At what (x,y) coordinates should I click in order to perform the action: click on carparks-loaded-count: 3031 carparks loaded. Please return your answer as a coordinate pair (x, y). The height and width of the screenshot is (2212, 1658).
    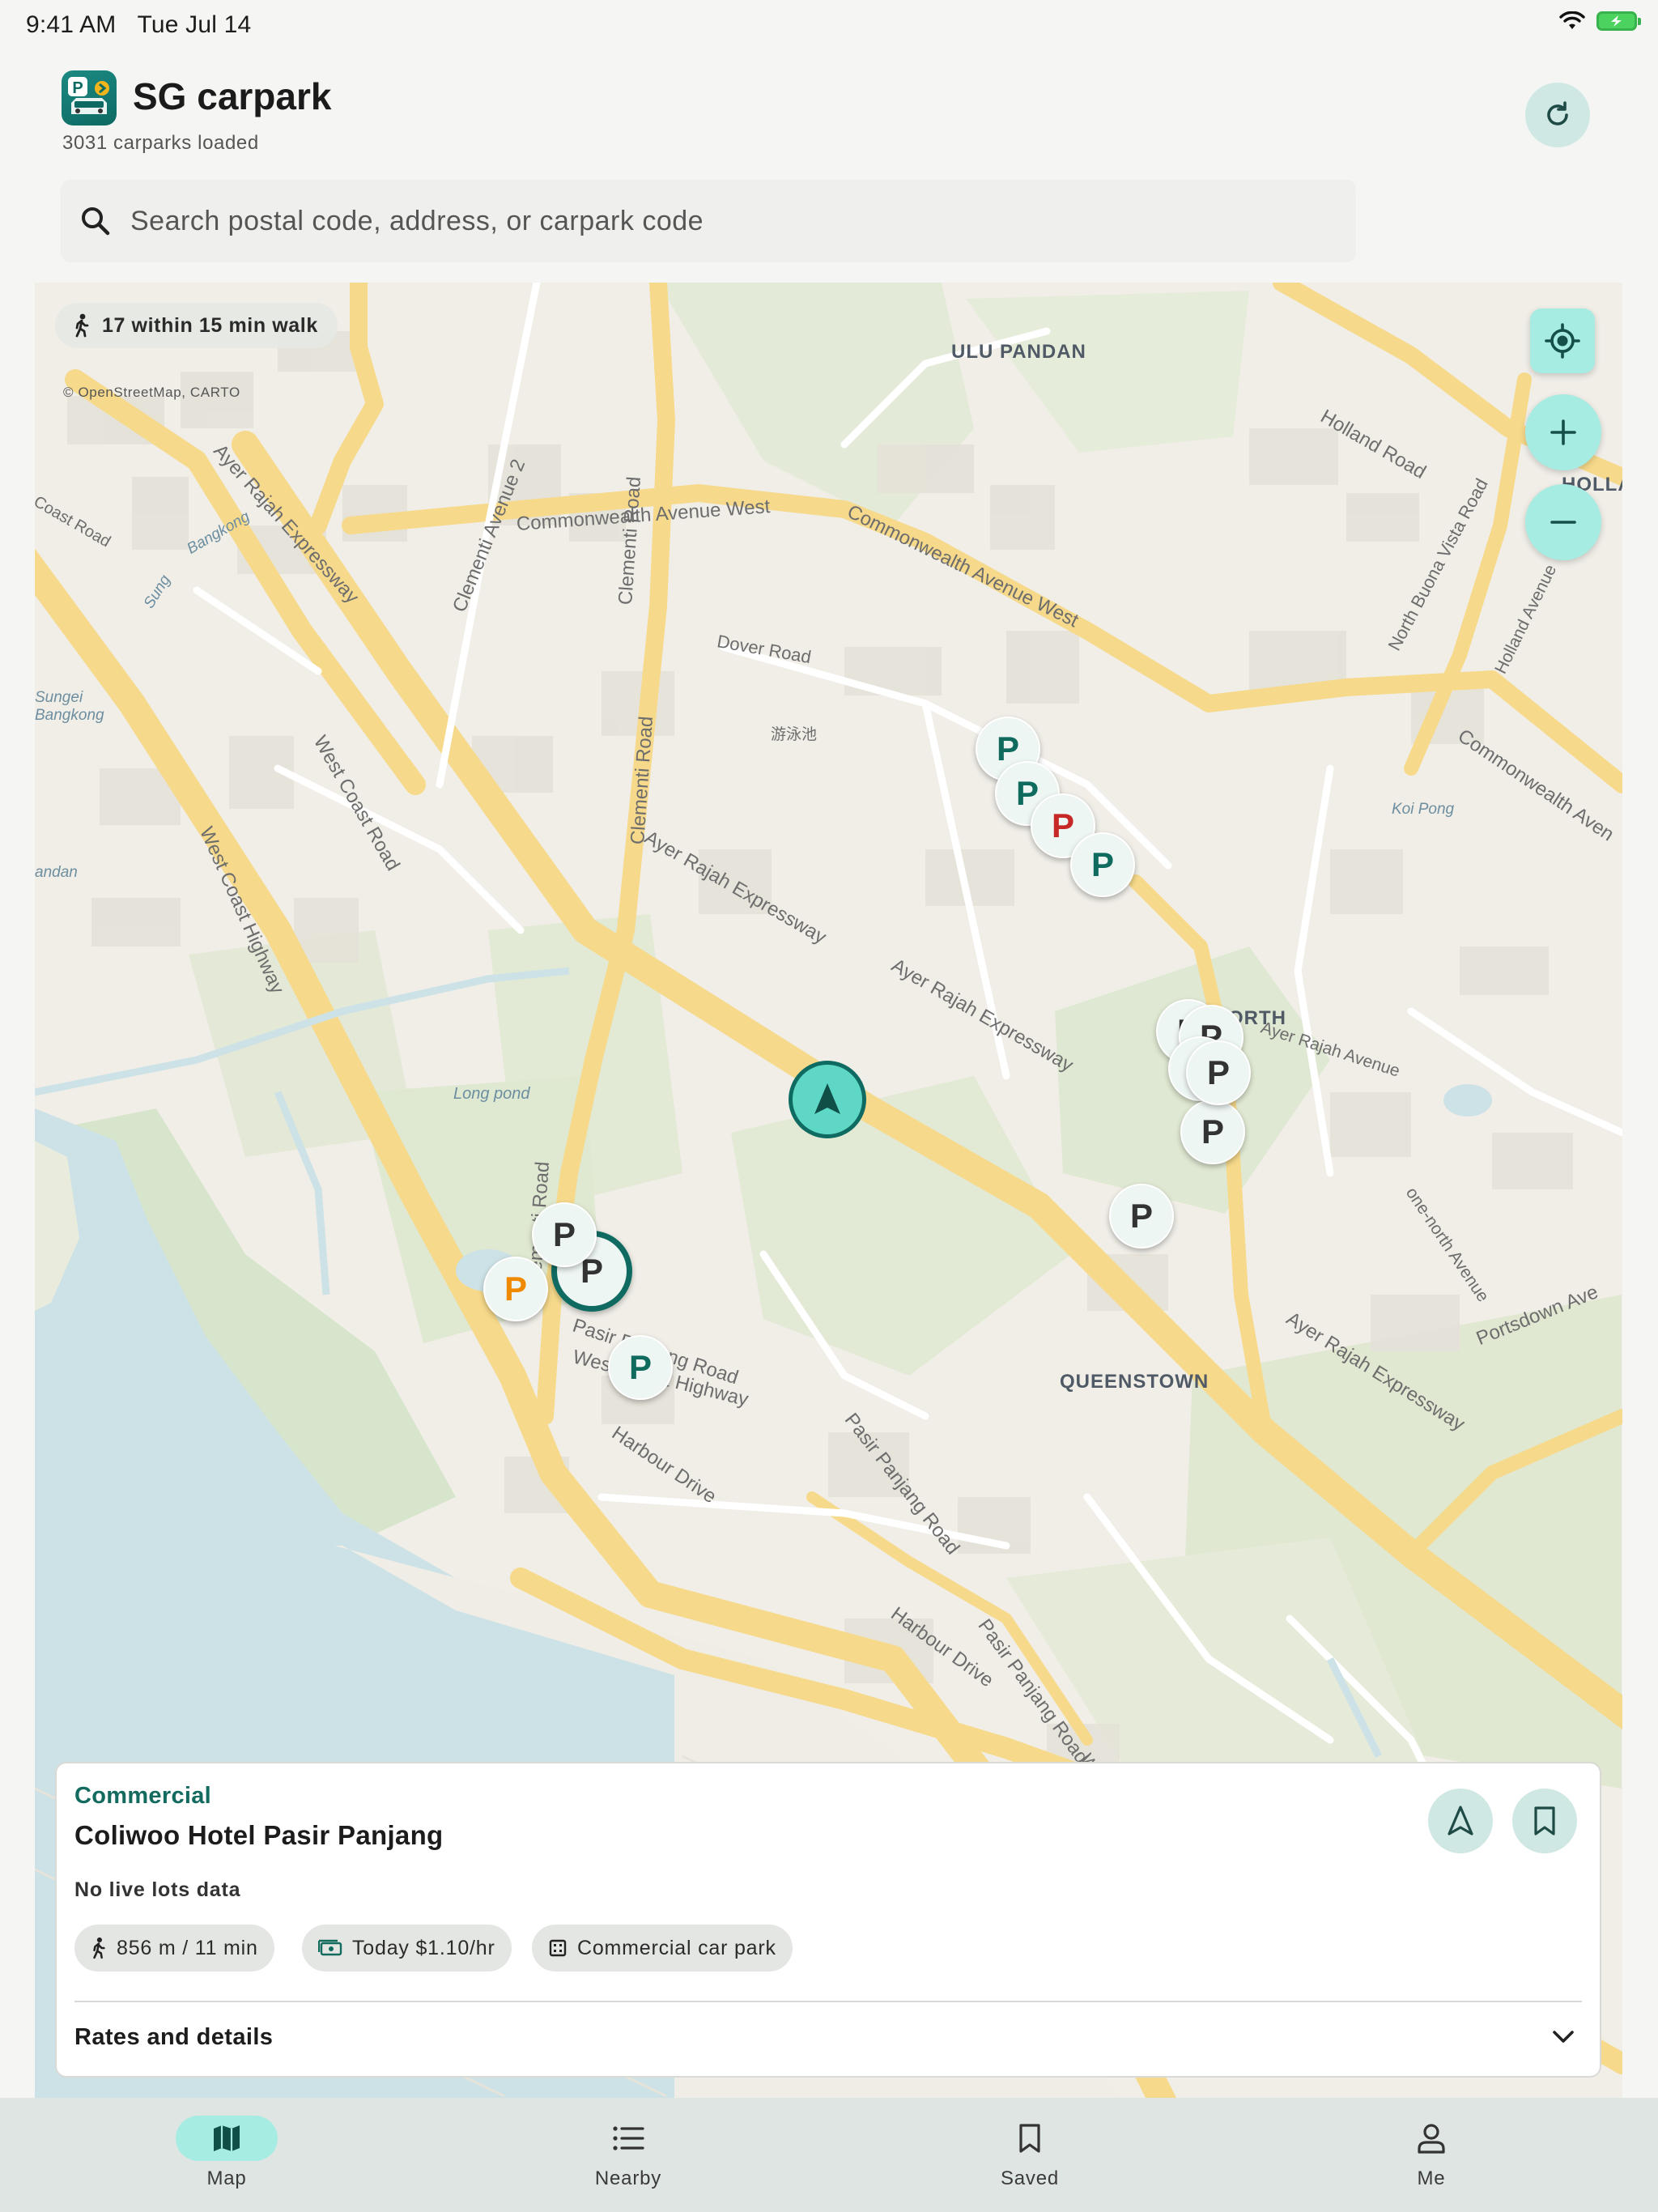
    Looking at the image, I should click on (160, 143).